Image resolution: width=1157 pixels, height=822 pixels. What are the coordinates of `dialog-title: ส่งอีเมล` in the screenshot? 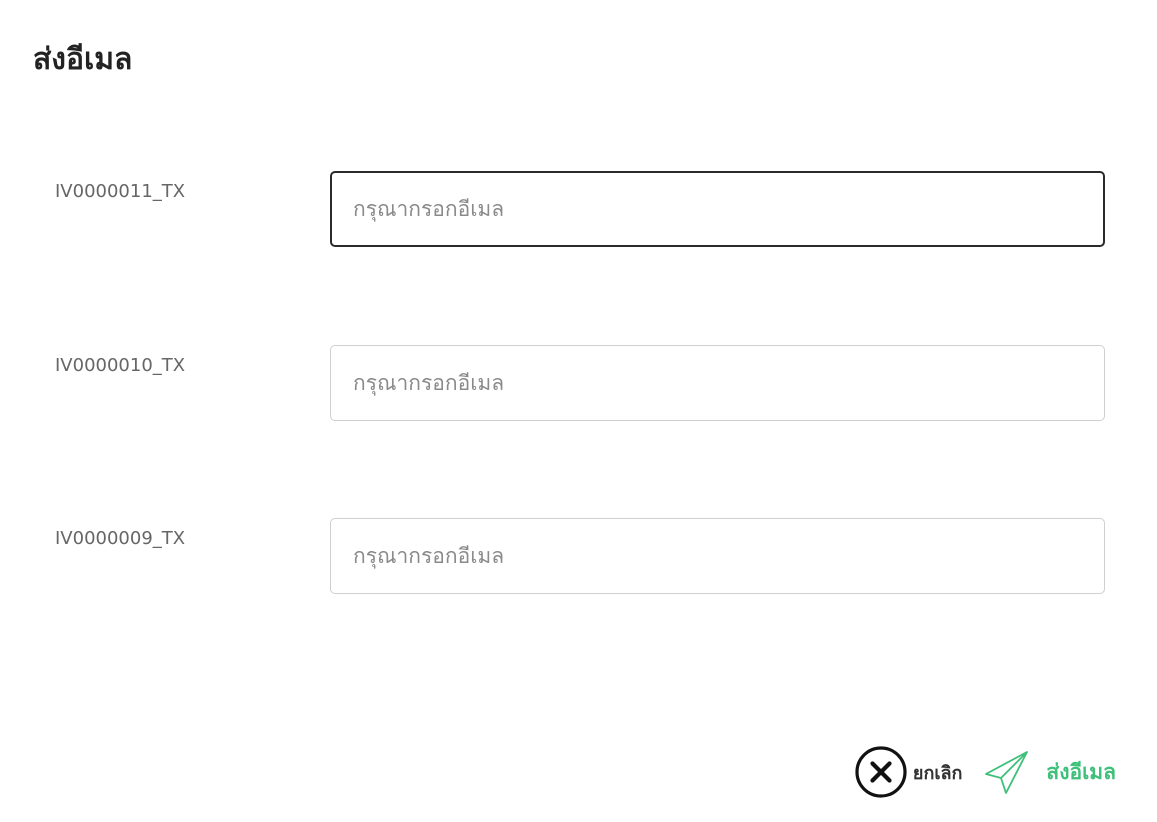 It's located at (83, 59).